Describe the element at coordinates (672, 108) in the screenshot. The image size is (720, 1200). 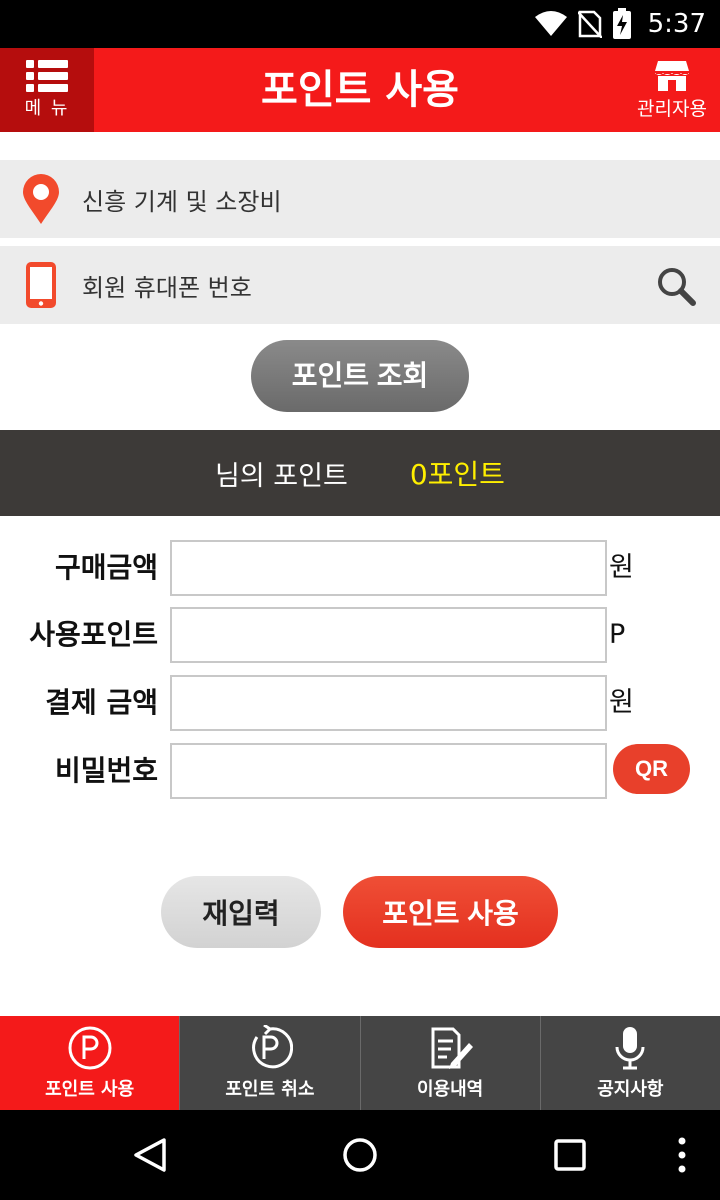
I see `admin-label: 관리자용` at that location.